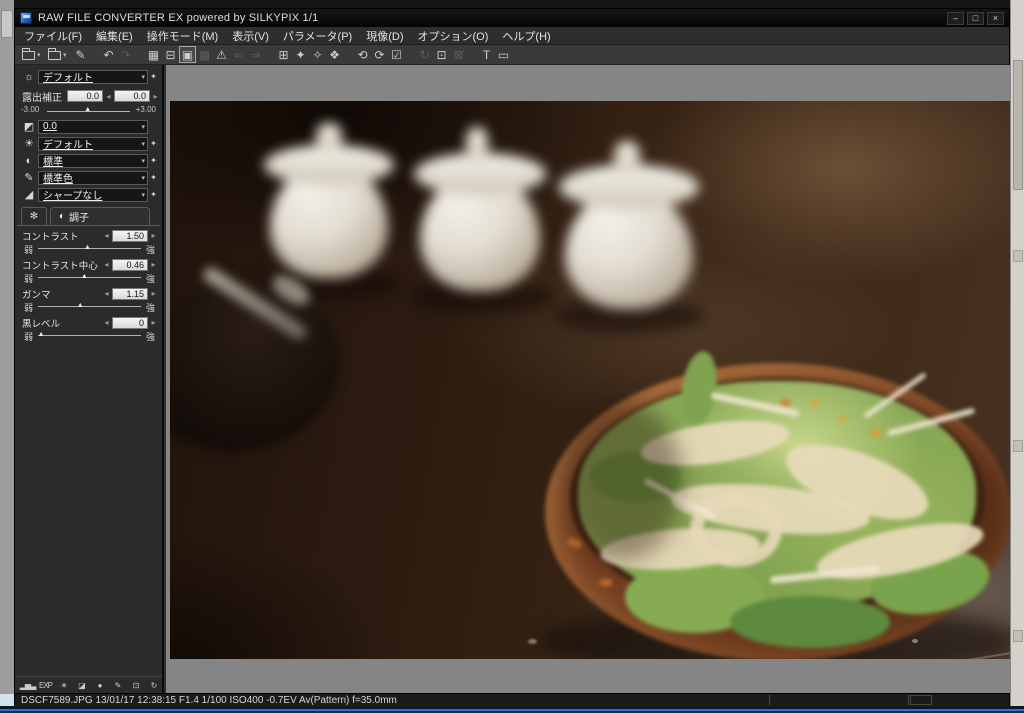 The image size is (1024, 713). I want to click on undo-icon: ↶, so click(108, 54).